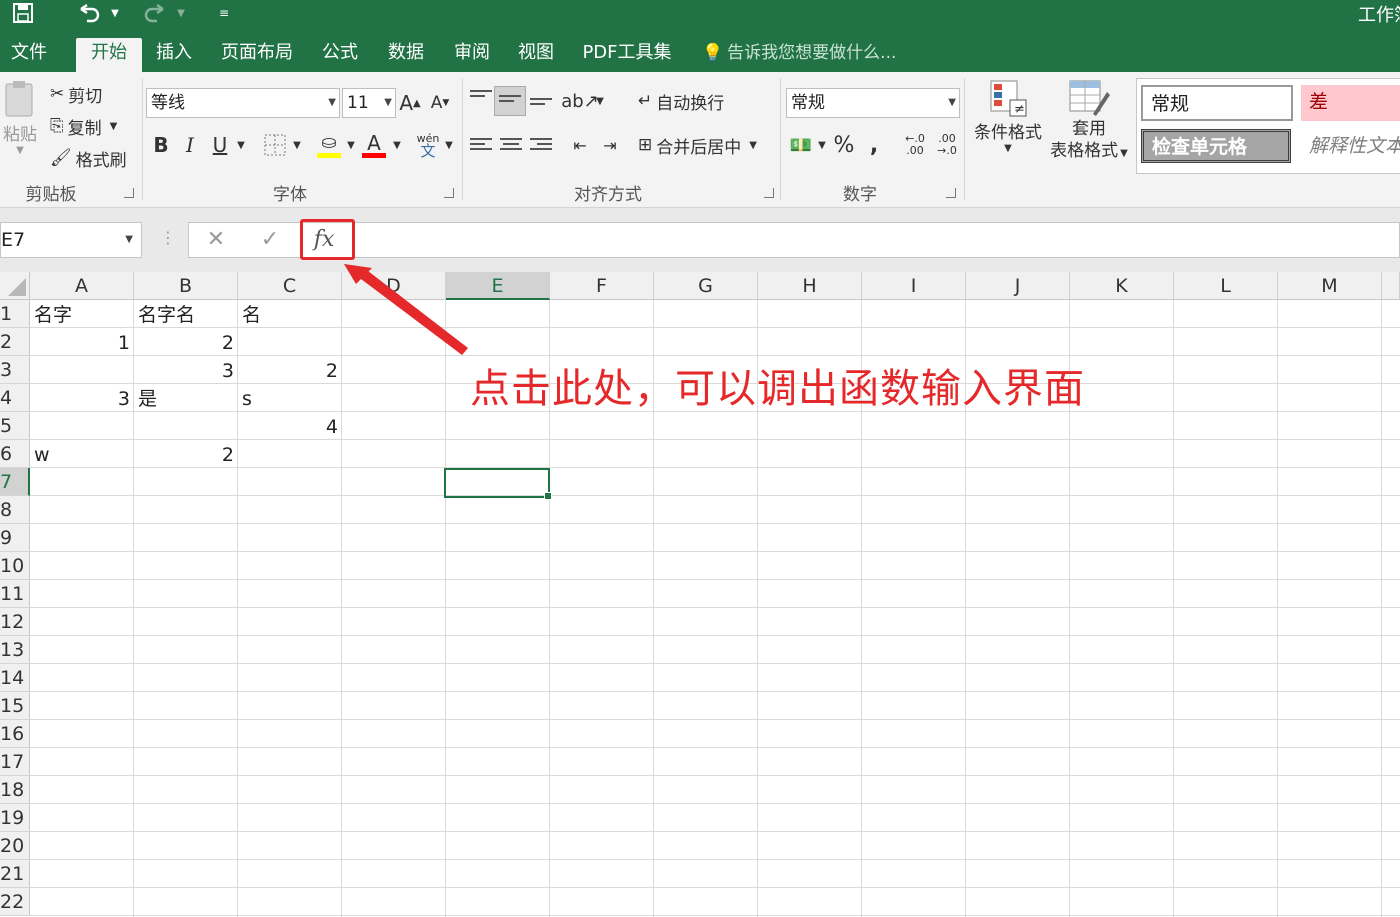  Describe the element at coordinates (186, 314) in the screenshot. I see `cell-b1: 名字名` at that location.